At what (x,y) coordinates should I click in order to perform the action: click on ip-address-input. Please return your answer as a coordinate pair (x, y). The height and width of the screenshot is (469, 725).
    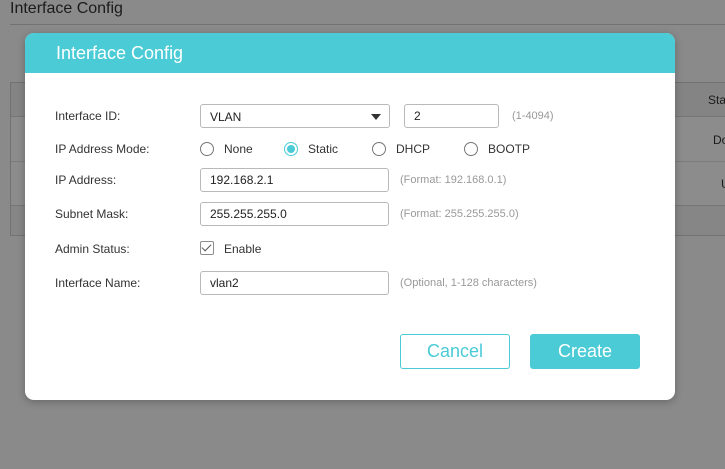
    Looking at the image, I should click on (294, 180).